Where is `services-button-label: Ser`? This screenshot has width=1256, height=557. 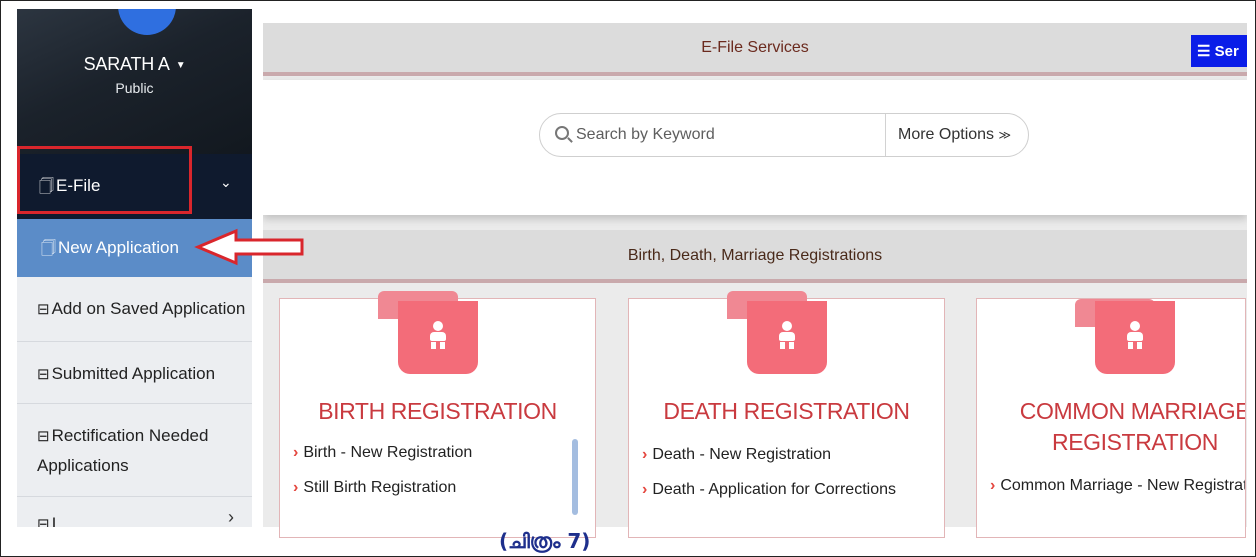
services-button-label: Ser is located at coordinates (1226, 51).